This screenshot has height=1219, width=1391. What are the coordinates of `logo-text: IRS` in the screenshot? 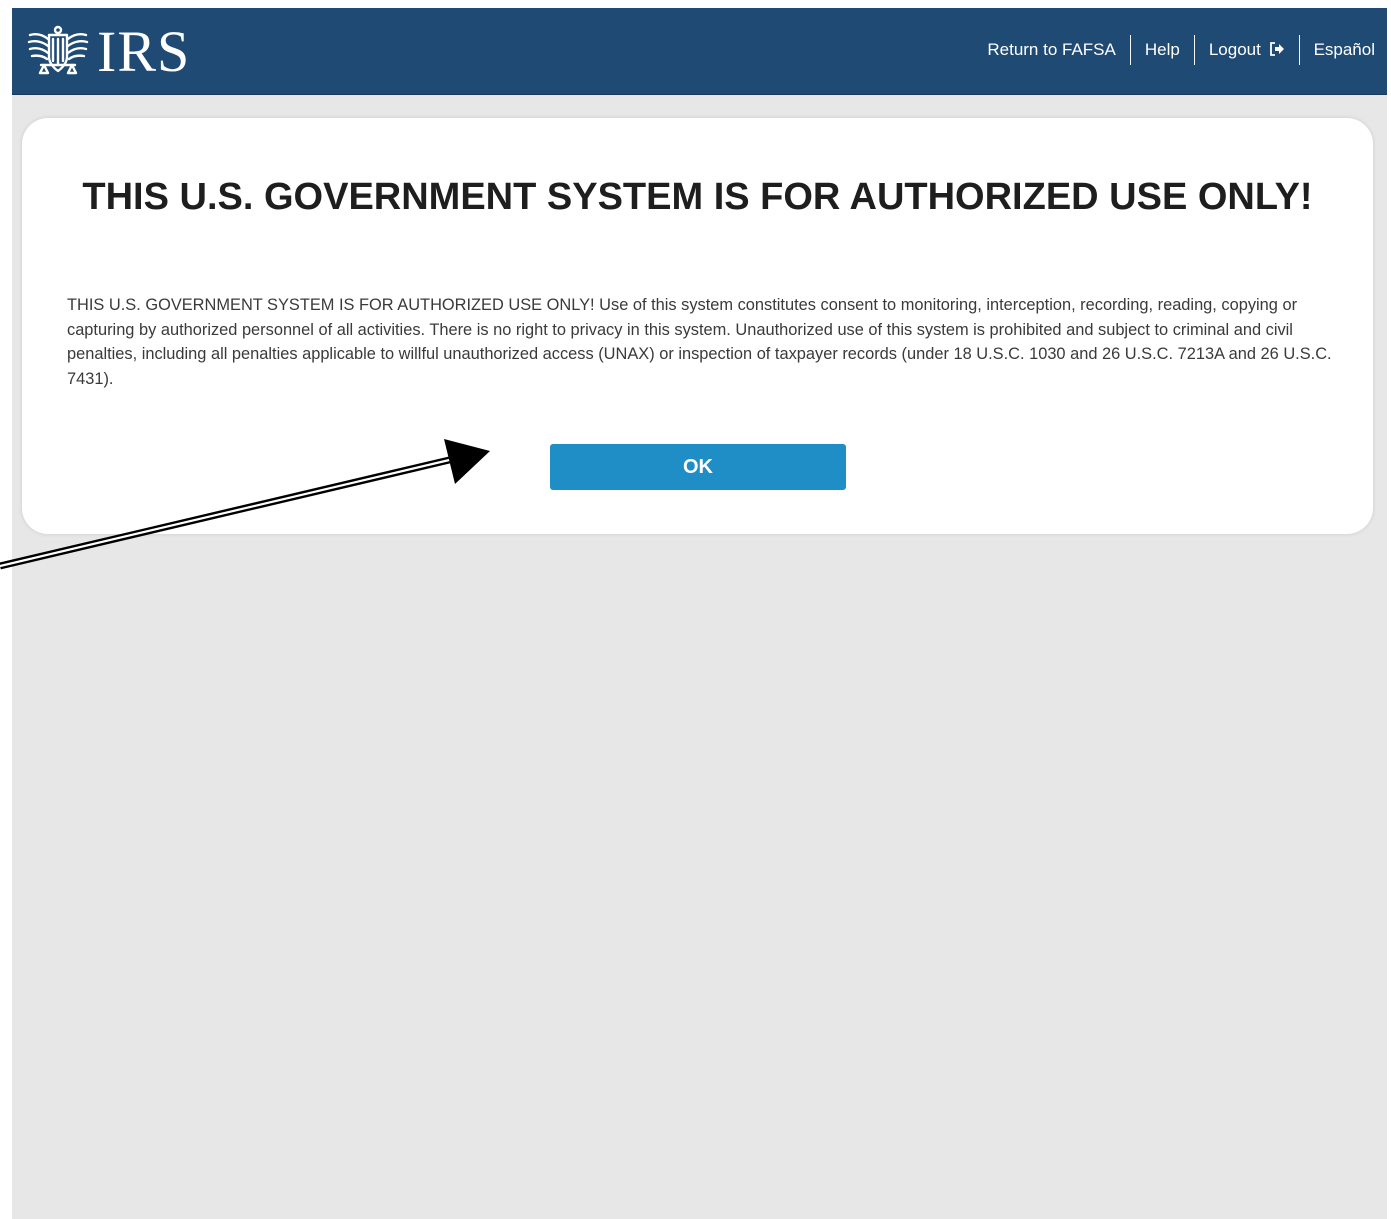 It's located at (144, 51).